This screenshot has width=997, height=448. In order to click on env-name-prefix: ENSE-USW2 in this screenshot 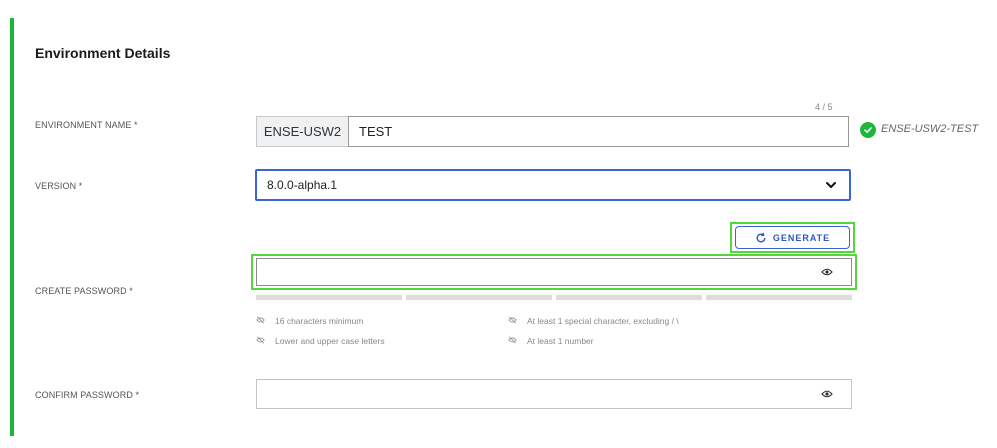, I will do `click(302, 131)`.